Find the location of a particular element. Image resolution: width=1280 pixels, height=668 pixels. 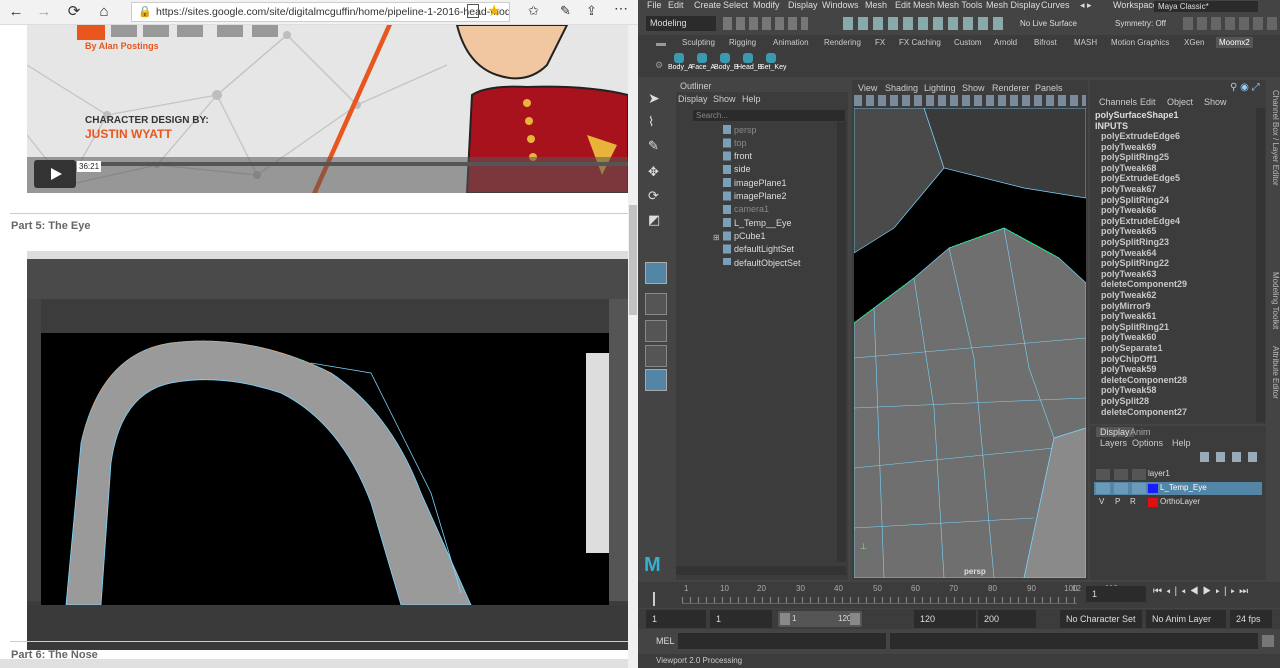

playback-start-field: 1 is located at coordinates (741, 619).